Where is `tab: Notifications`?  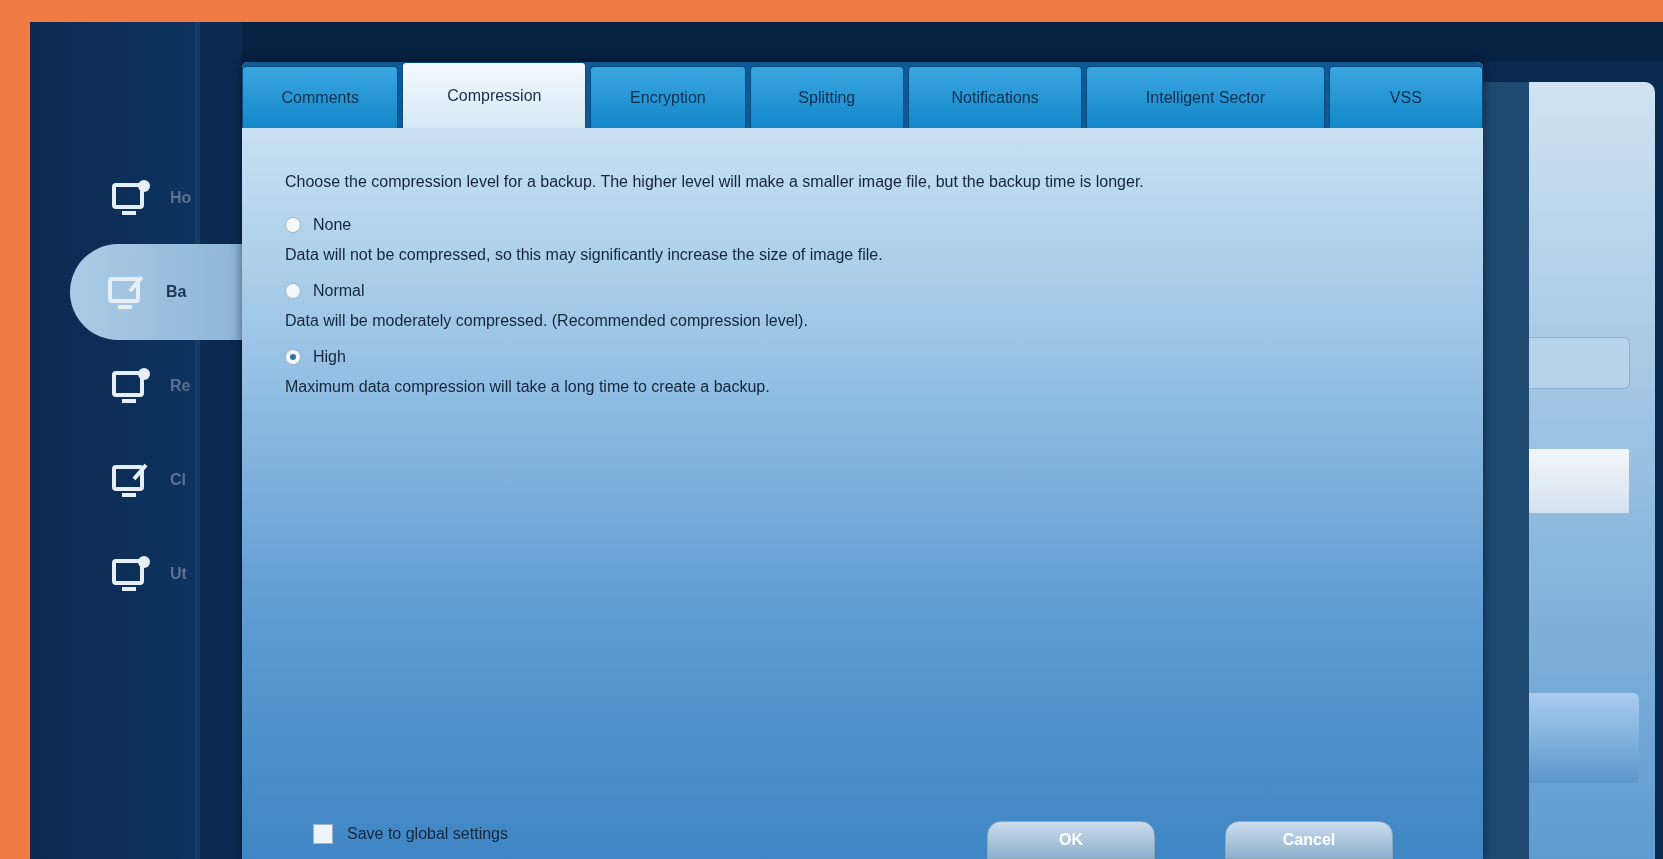
tab: Notifications is located at coordinates (995, 97).